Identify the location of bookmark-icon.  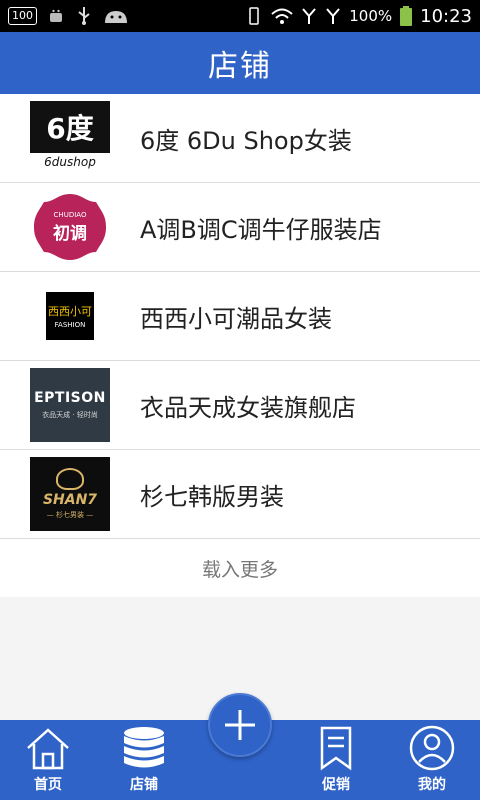
(336, 748).